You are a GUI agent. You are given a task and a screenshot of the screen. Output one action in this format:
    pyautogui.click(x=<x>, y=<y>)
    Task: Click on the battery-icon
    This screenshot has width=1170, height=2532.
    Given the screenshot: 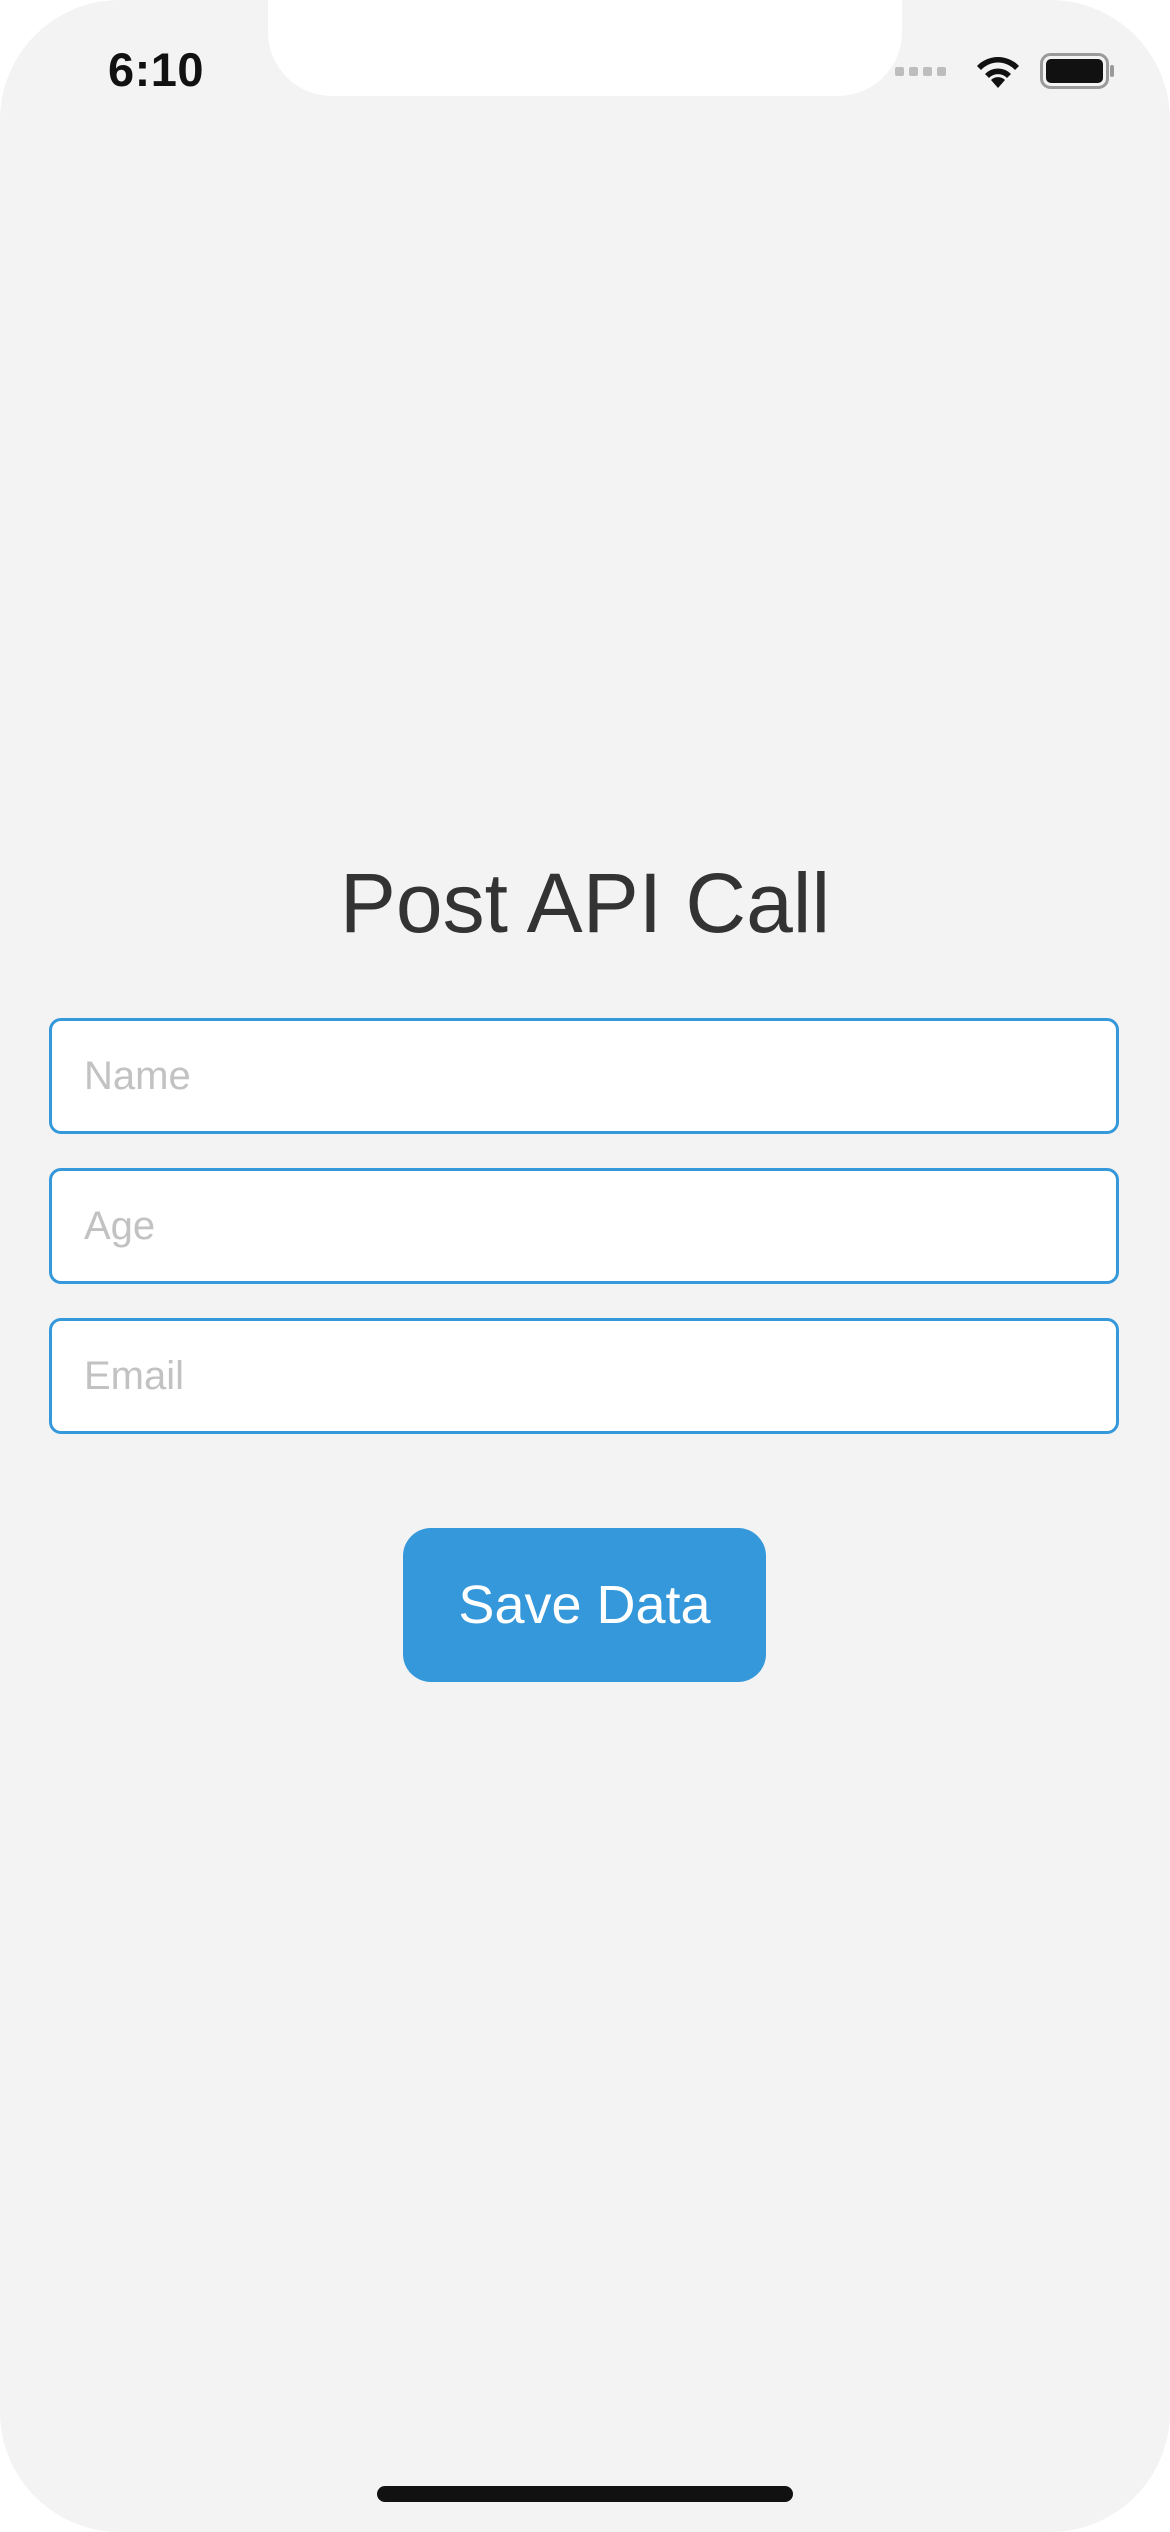 What is the action you would take?
    pyautogui.click(x=1078, y=71)
    